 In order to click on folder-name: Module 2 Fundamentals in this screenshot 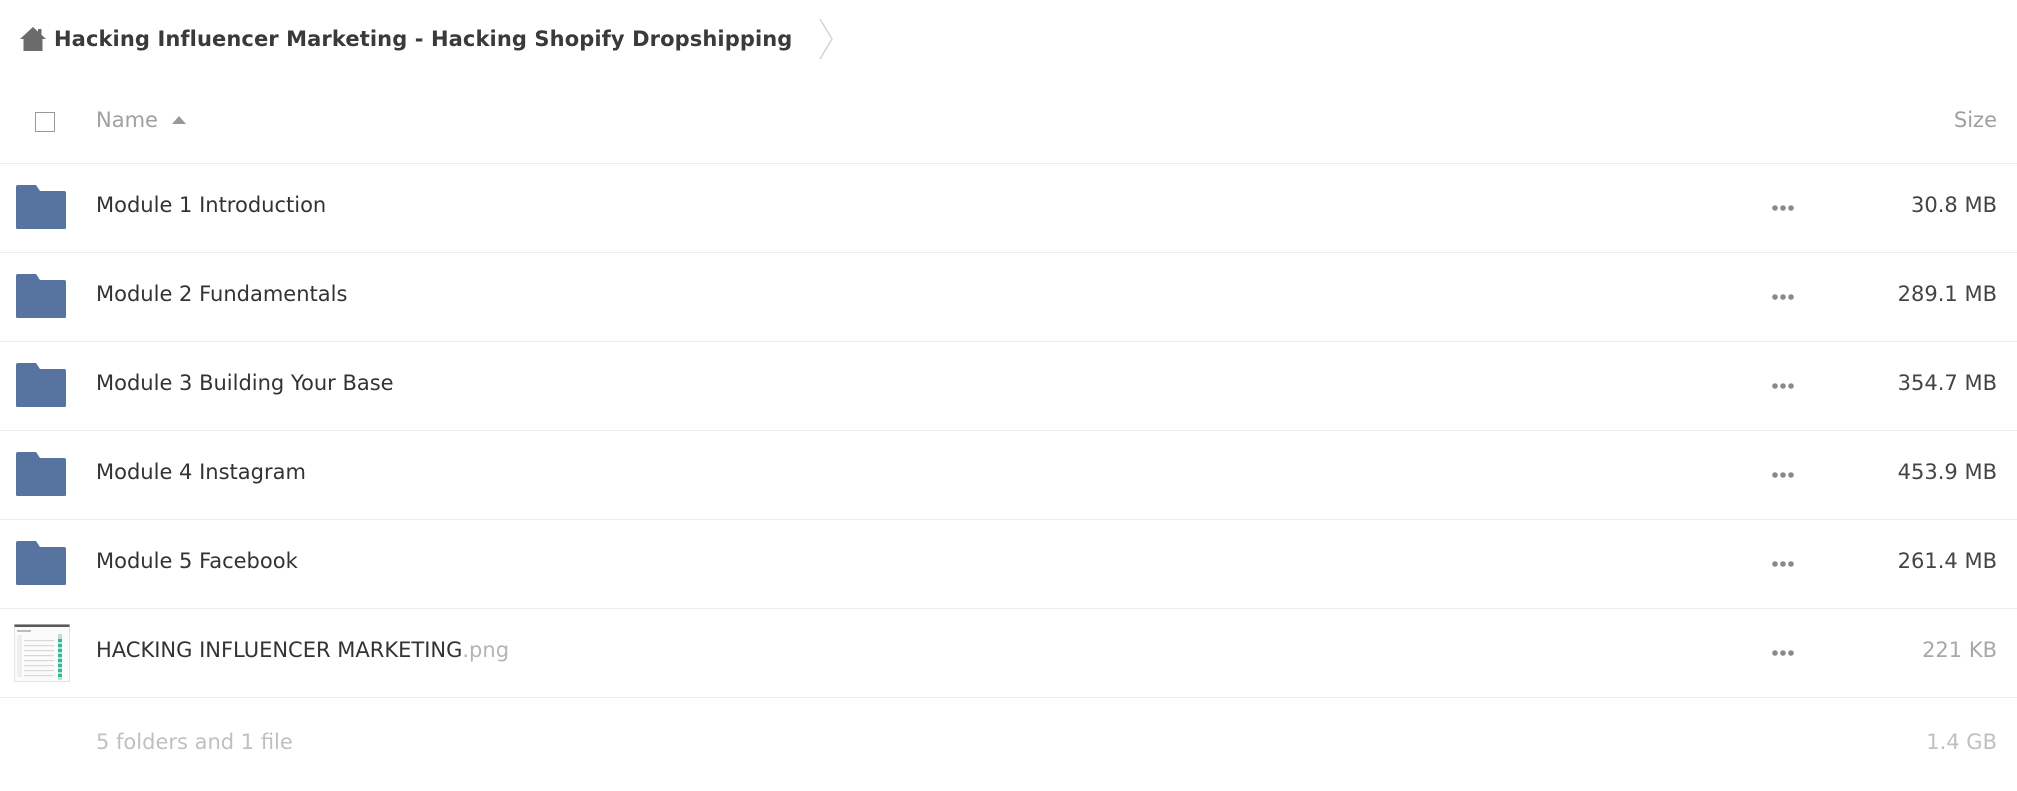, I will do `click(221, 294)`.